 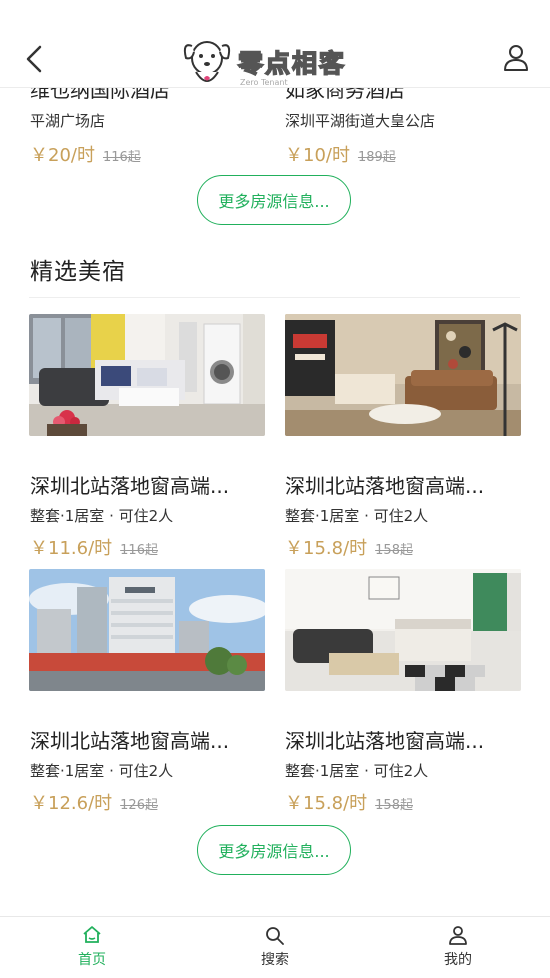 What do you see at coordinates (275, 44) in the screenshot?
I see `app-header: 零点相客 Zero Tenant` at bounding box center [275, 44].